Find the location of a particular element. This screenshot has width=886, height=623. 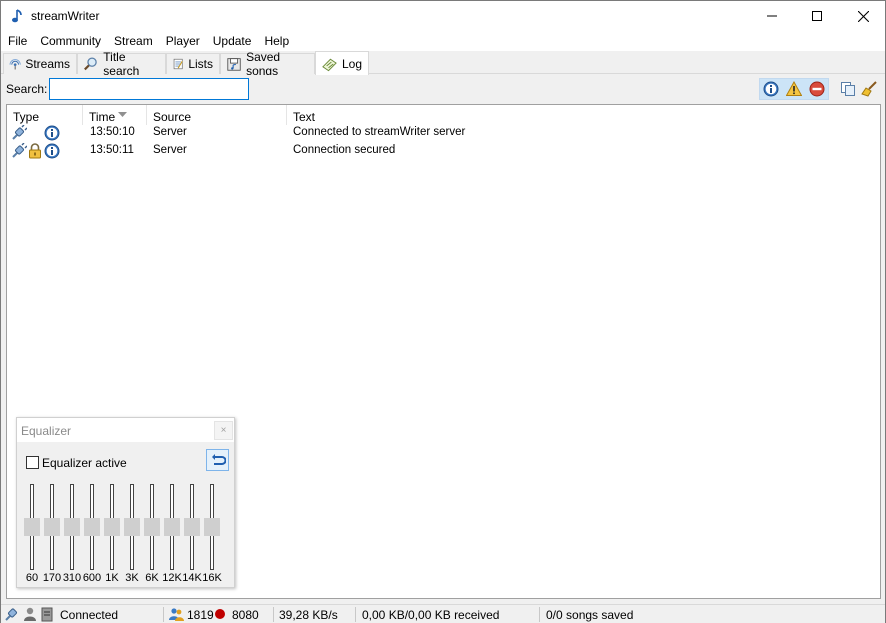

tab-lists: Lists is located at coordinates (193, 63).